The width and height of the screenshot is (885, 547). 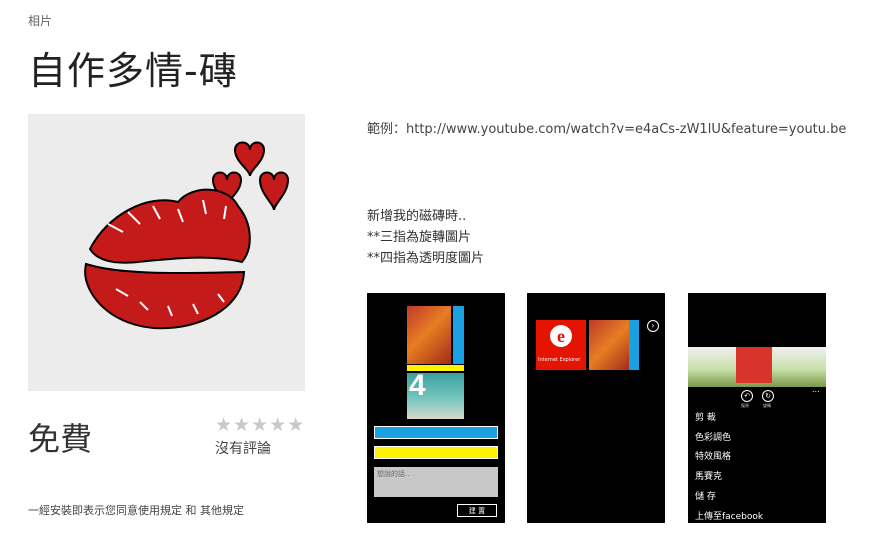 What do you see at coordinates (561, 336) in the screenshot?
I see `ie-icon: e` at bounding box center [561, 336].